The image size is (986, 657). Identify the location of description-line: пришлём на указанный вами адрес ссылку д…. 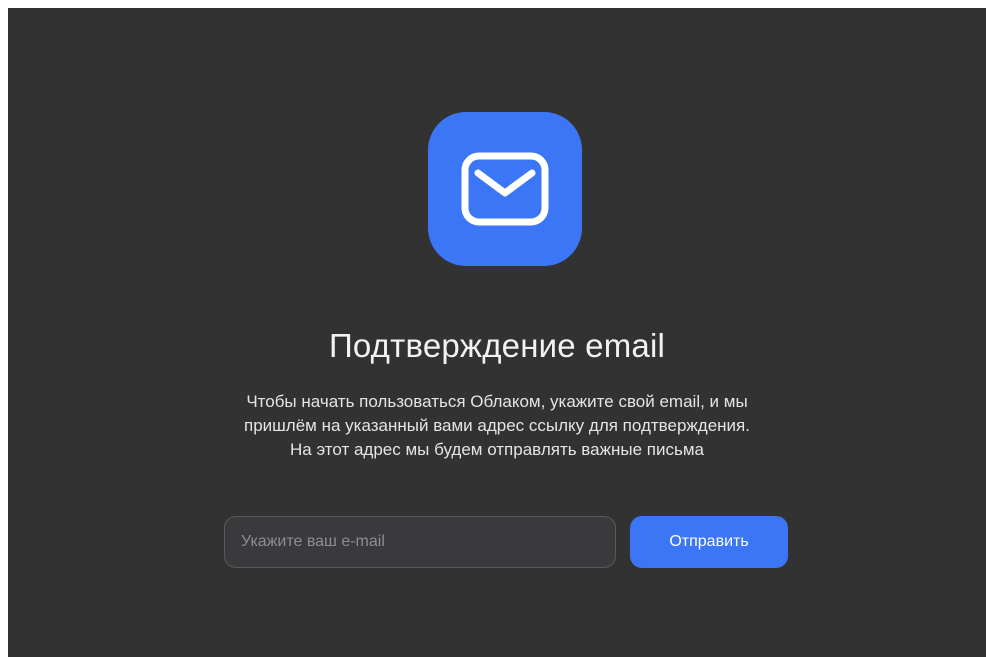
(497, 425).